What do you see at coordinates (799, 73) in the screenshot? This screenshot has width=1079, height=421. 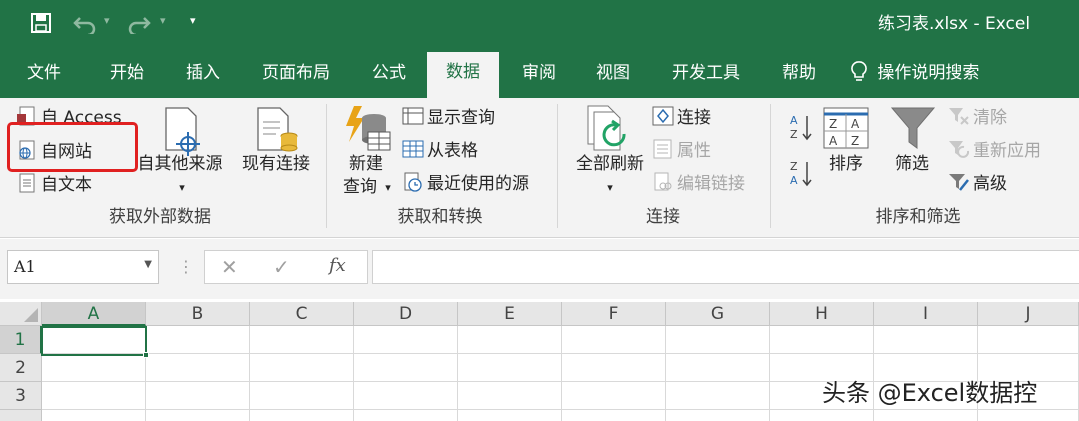 I see `tab-help: 帮助` at bounding box center [799, 73].